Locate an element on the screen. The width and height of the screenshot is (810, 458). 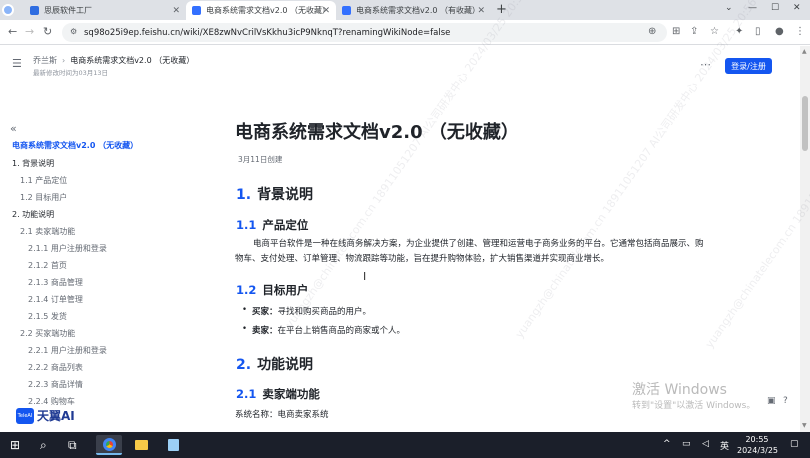
forward-icon: → is located at coordinates (29, 31).